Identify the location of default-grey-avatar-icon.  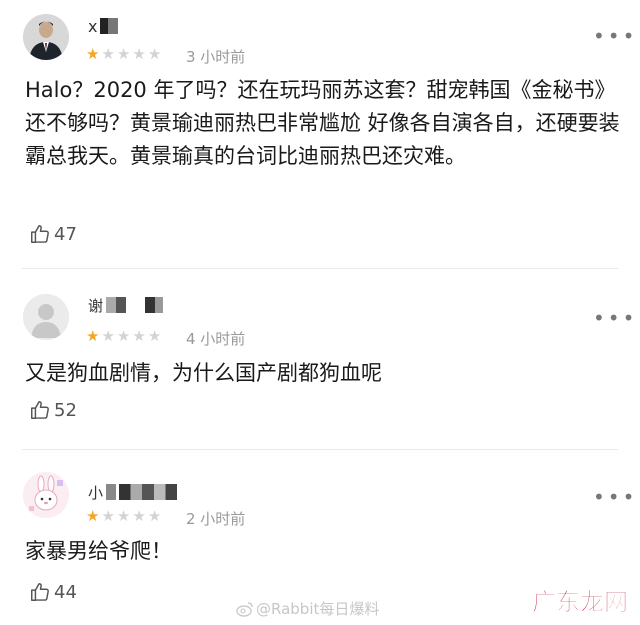
(46, 317).